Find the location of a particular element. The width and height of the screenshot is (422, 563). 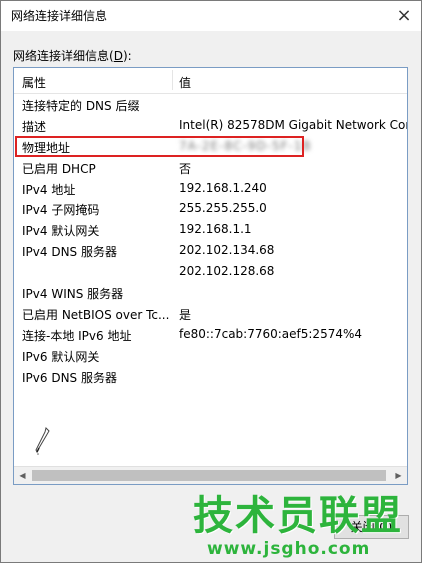

row-property: IPv6 DNS 服务器 is located at coordinates (69, 377).